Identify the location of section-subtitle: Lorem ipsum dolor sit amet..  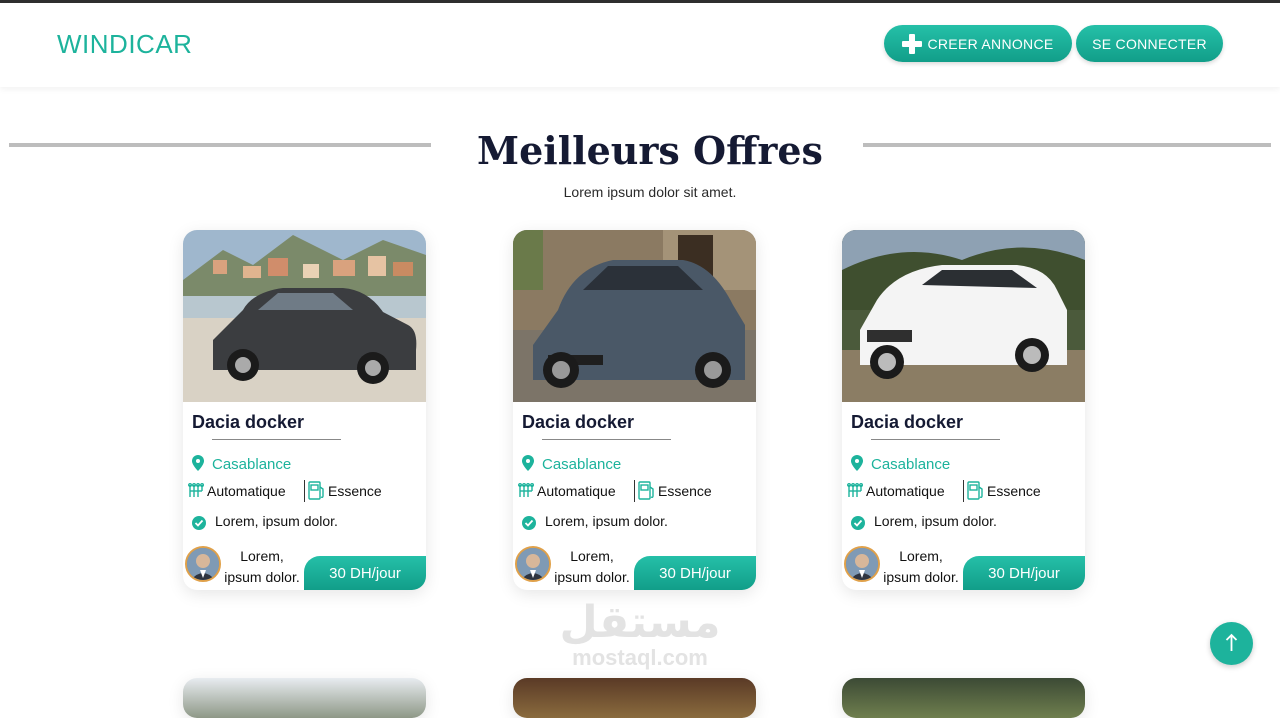
(650, 192).